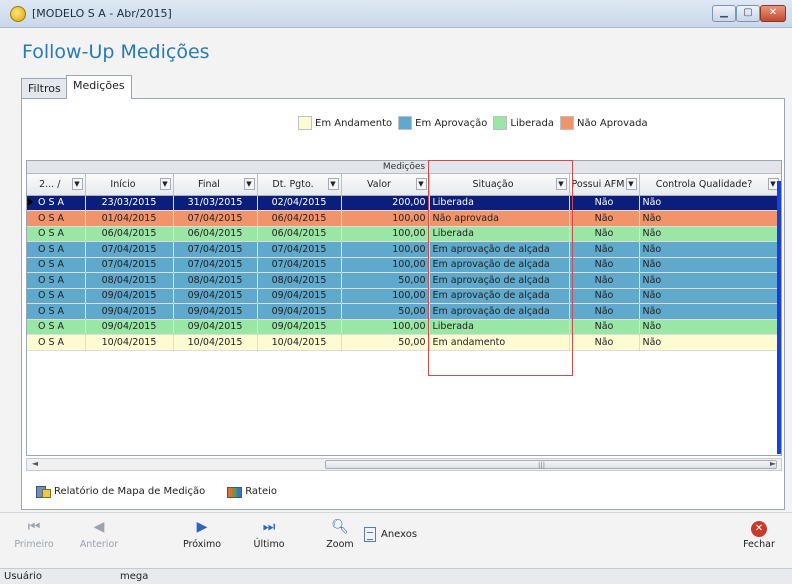 This screenshot has width=792, height=584. I want to click on tab-filtros: Filtros, so click(44, 88).